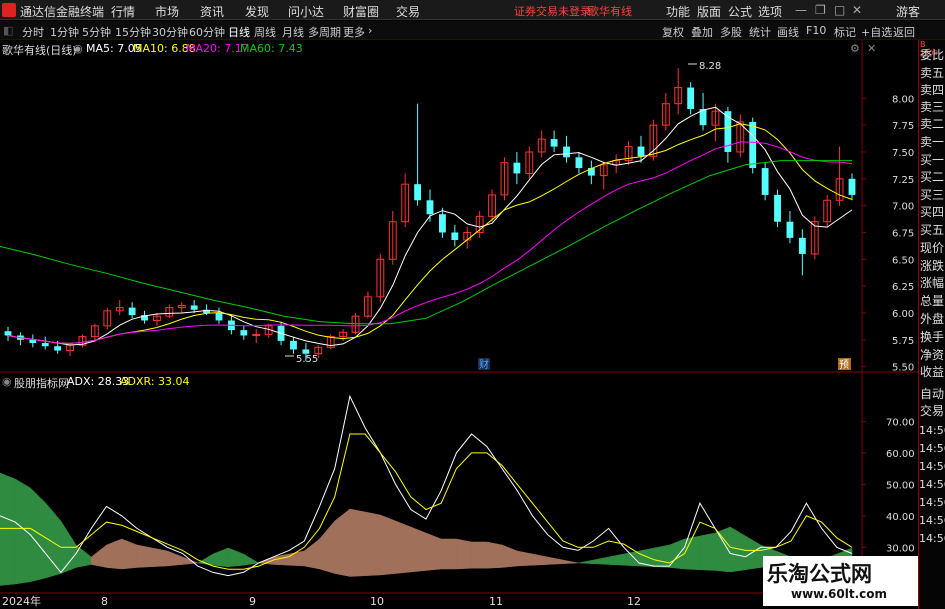 Image resolution: width=945 pixels, height=609 pixels. Describe the element at coordinates (903, 368) in the screenshot. I see `price-tick-label: 5.50` at that location.